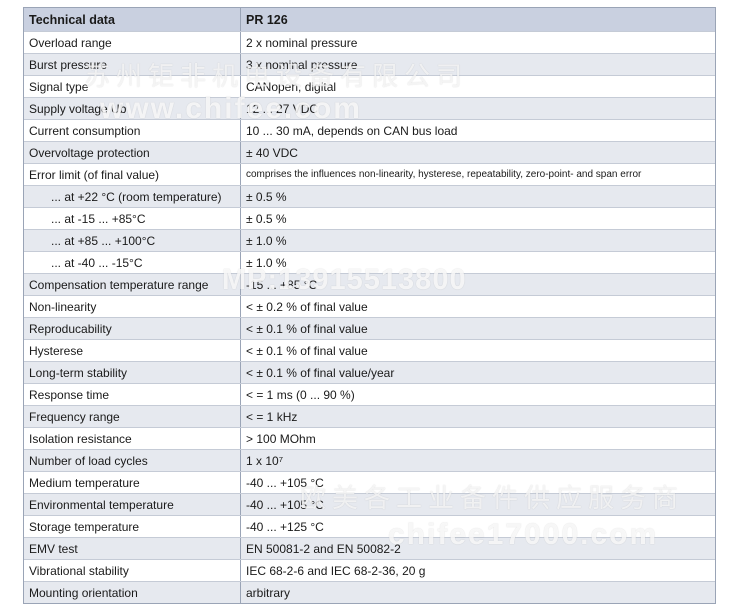 The width and height of the screenshot is (737, 610). Describe the element at coordinates (132, 460) in the screenshot. I see `row-label: Number of load cycles` at that location.